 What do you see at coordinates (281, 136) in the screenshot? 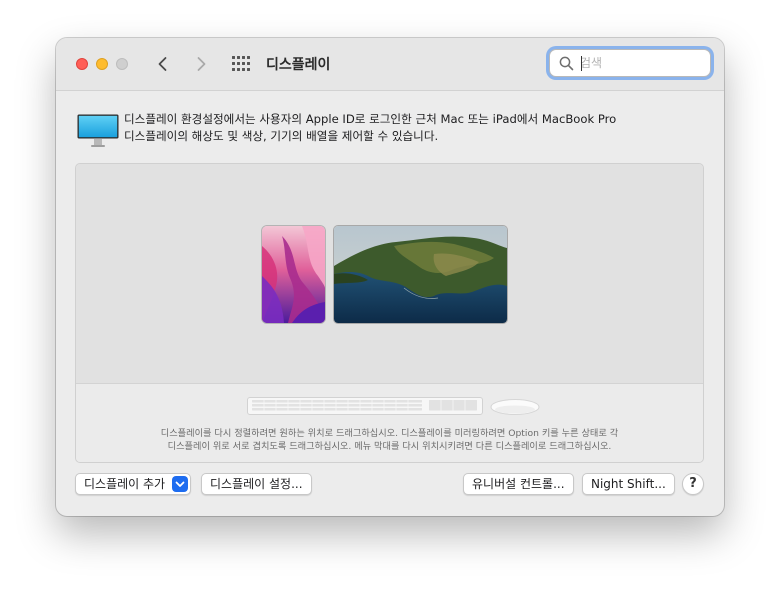
I see `description-line-2: 디스플레이의 해상도 및 색상, 기기의 배열을 제어할 수 있습니다.` at bounding box center [281, 136].